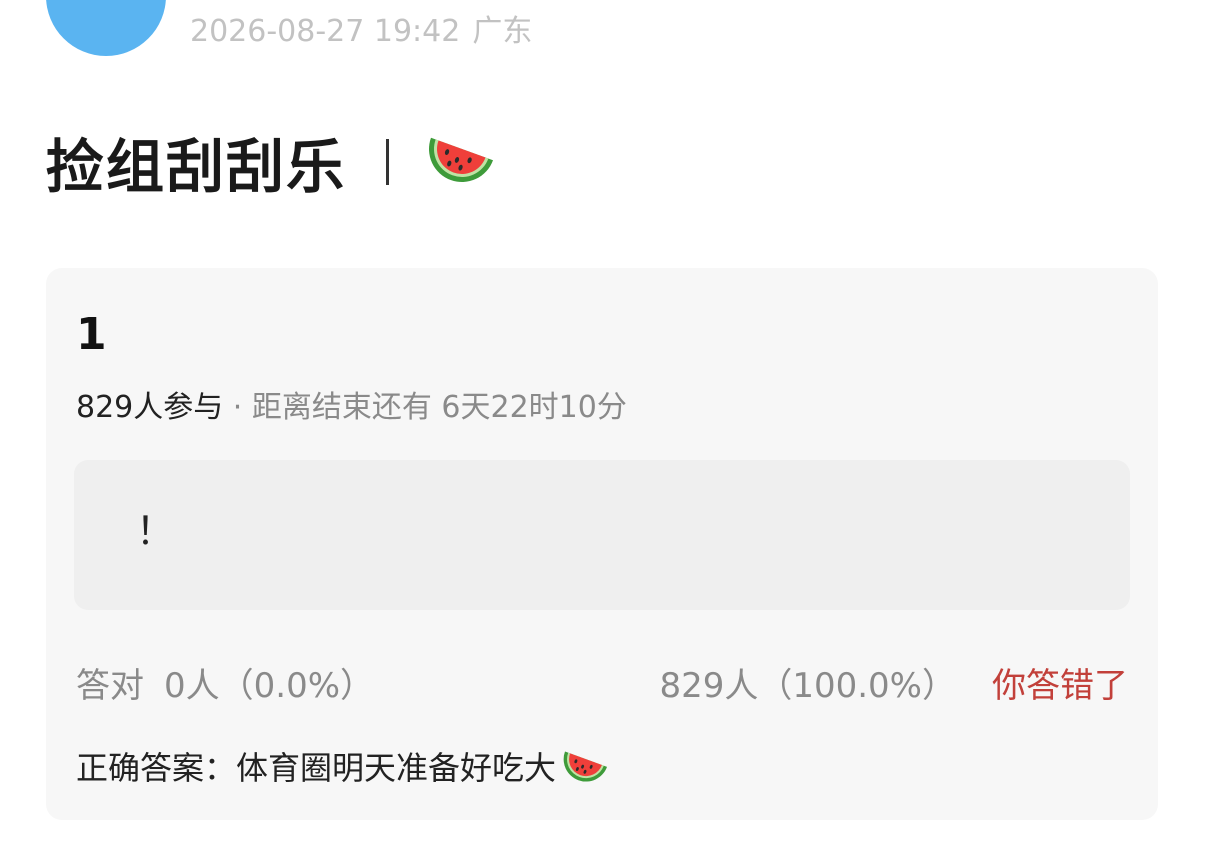 The image size is (1206, 862). Describe the element at coordinates (150, 407) in the screenshot. I see `participant-count: 829人参与` at that location.